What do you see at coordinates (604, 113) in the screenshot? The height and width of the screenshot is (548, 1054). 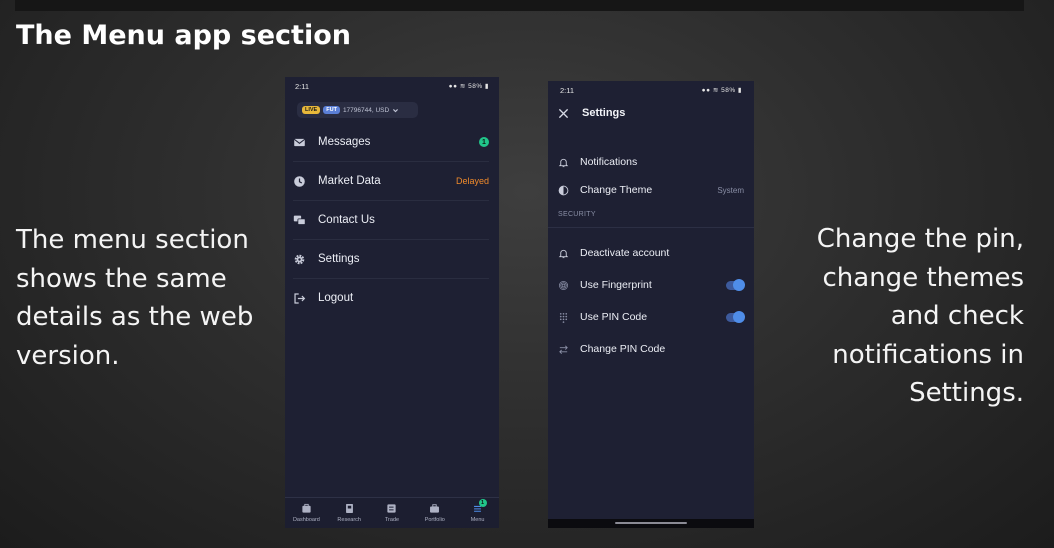 I see `settings-title: Settings` at bounding box center [604, 113].